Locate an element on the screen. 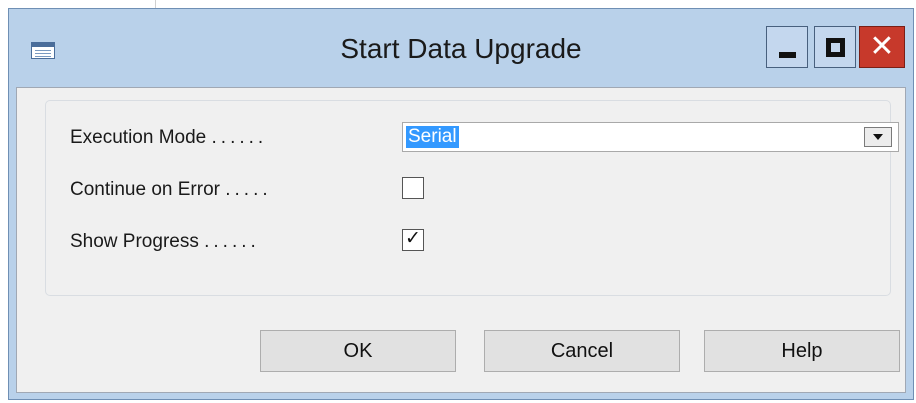 The width and height of the screenshot is (916, 403). check-icon: ✓ is located at coordinates (413, 238).